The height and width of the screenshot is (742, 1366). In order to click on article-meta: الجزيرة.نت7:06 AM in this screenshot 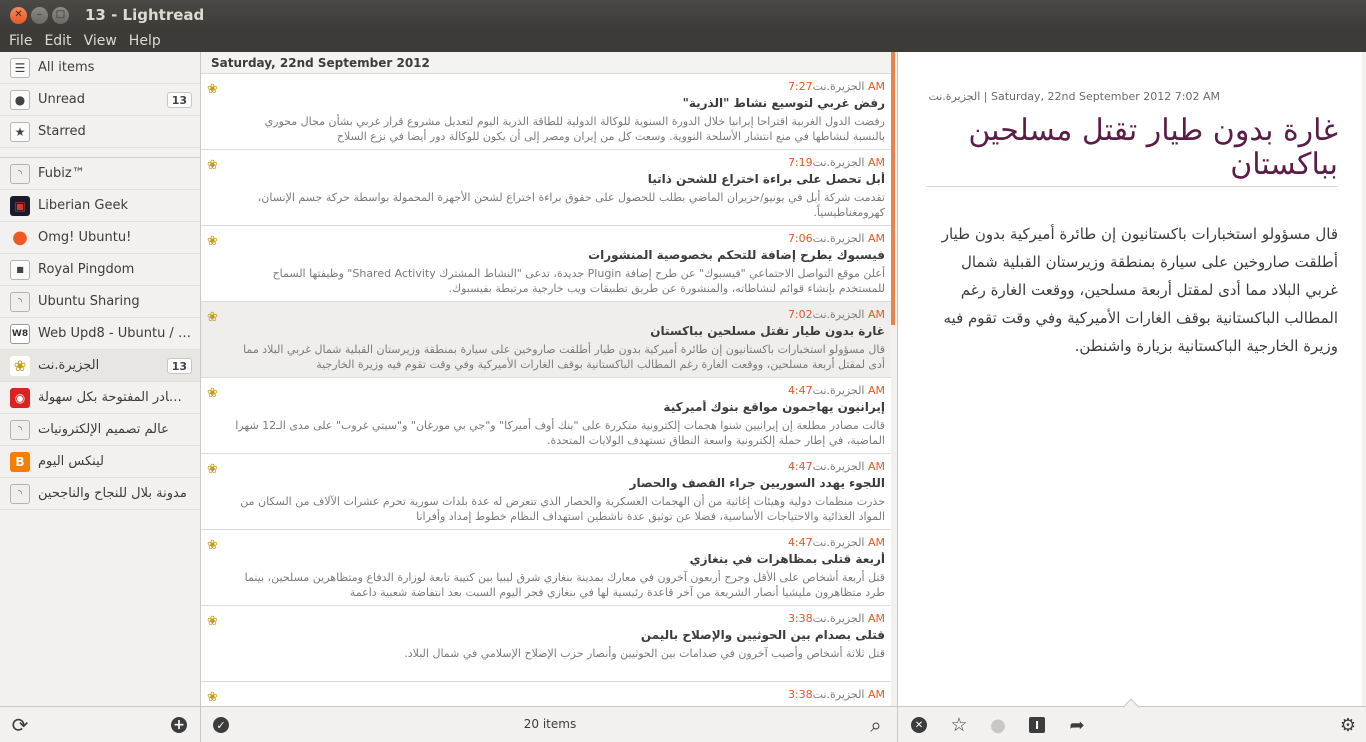, I will do `click(836, 238)`.